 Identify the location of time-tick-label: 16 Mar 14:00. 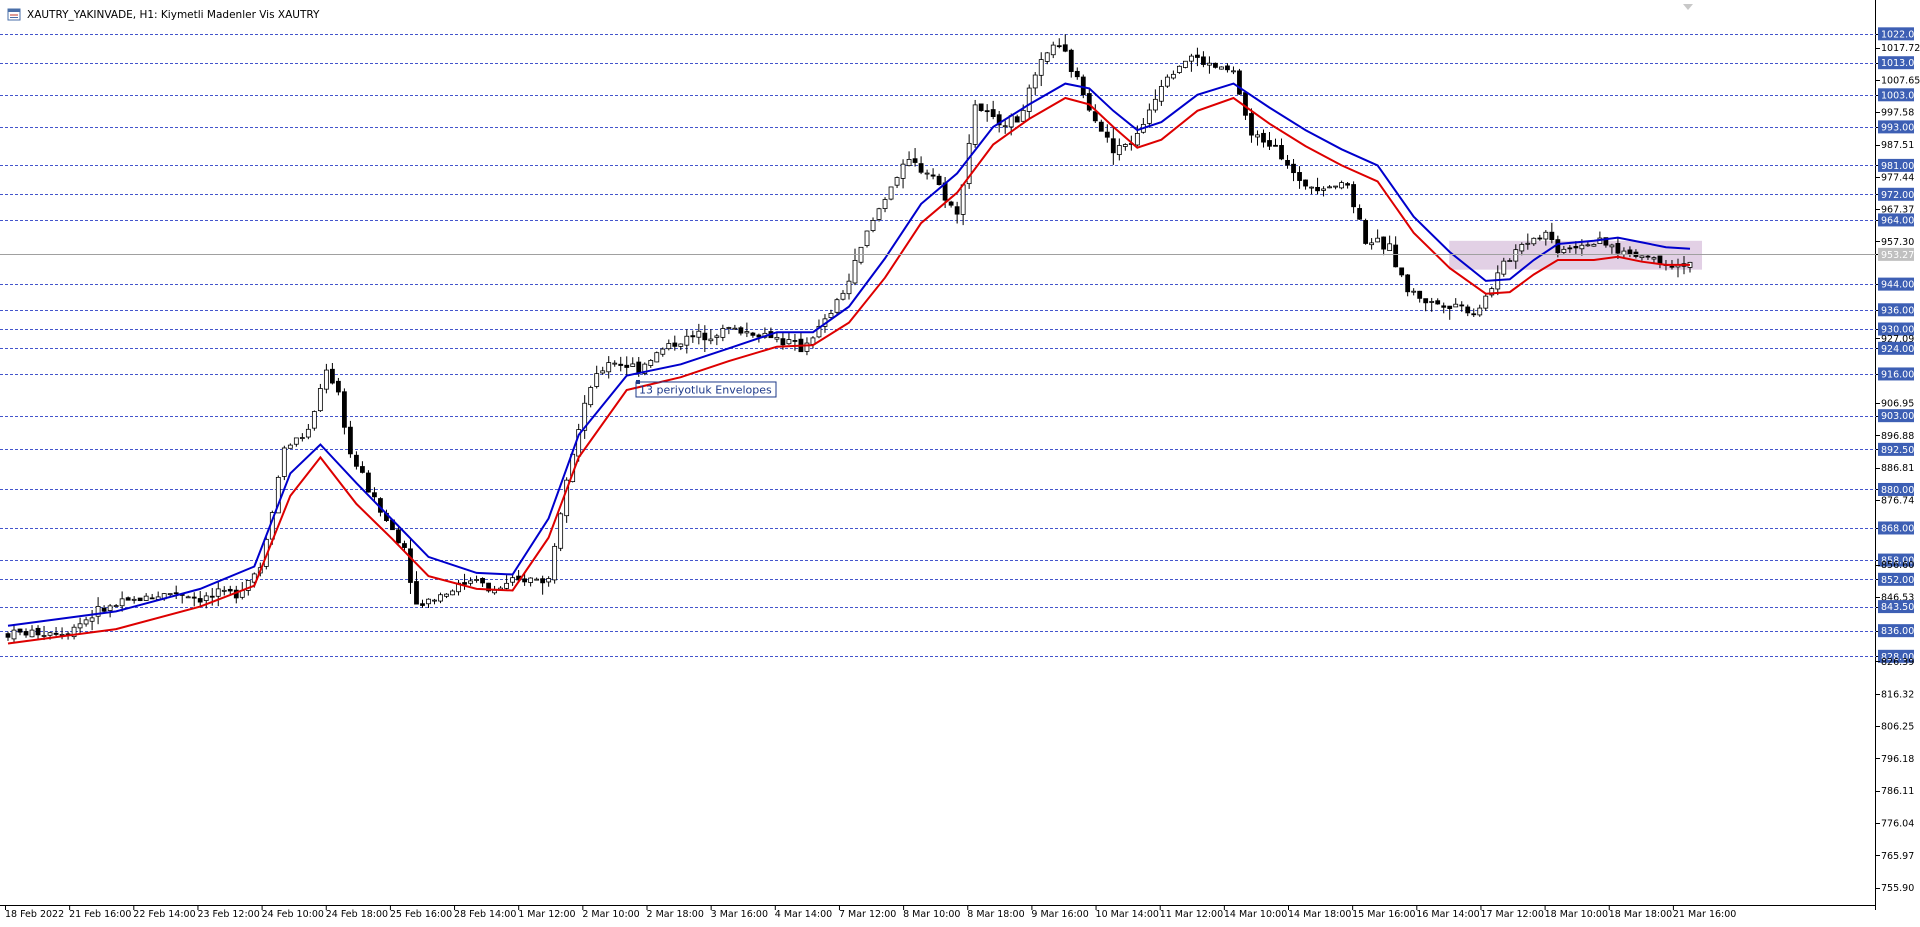
(1447, 914).